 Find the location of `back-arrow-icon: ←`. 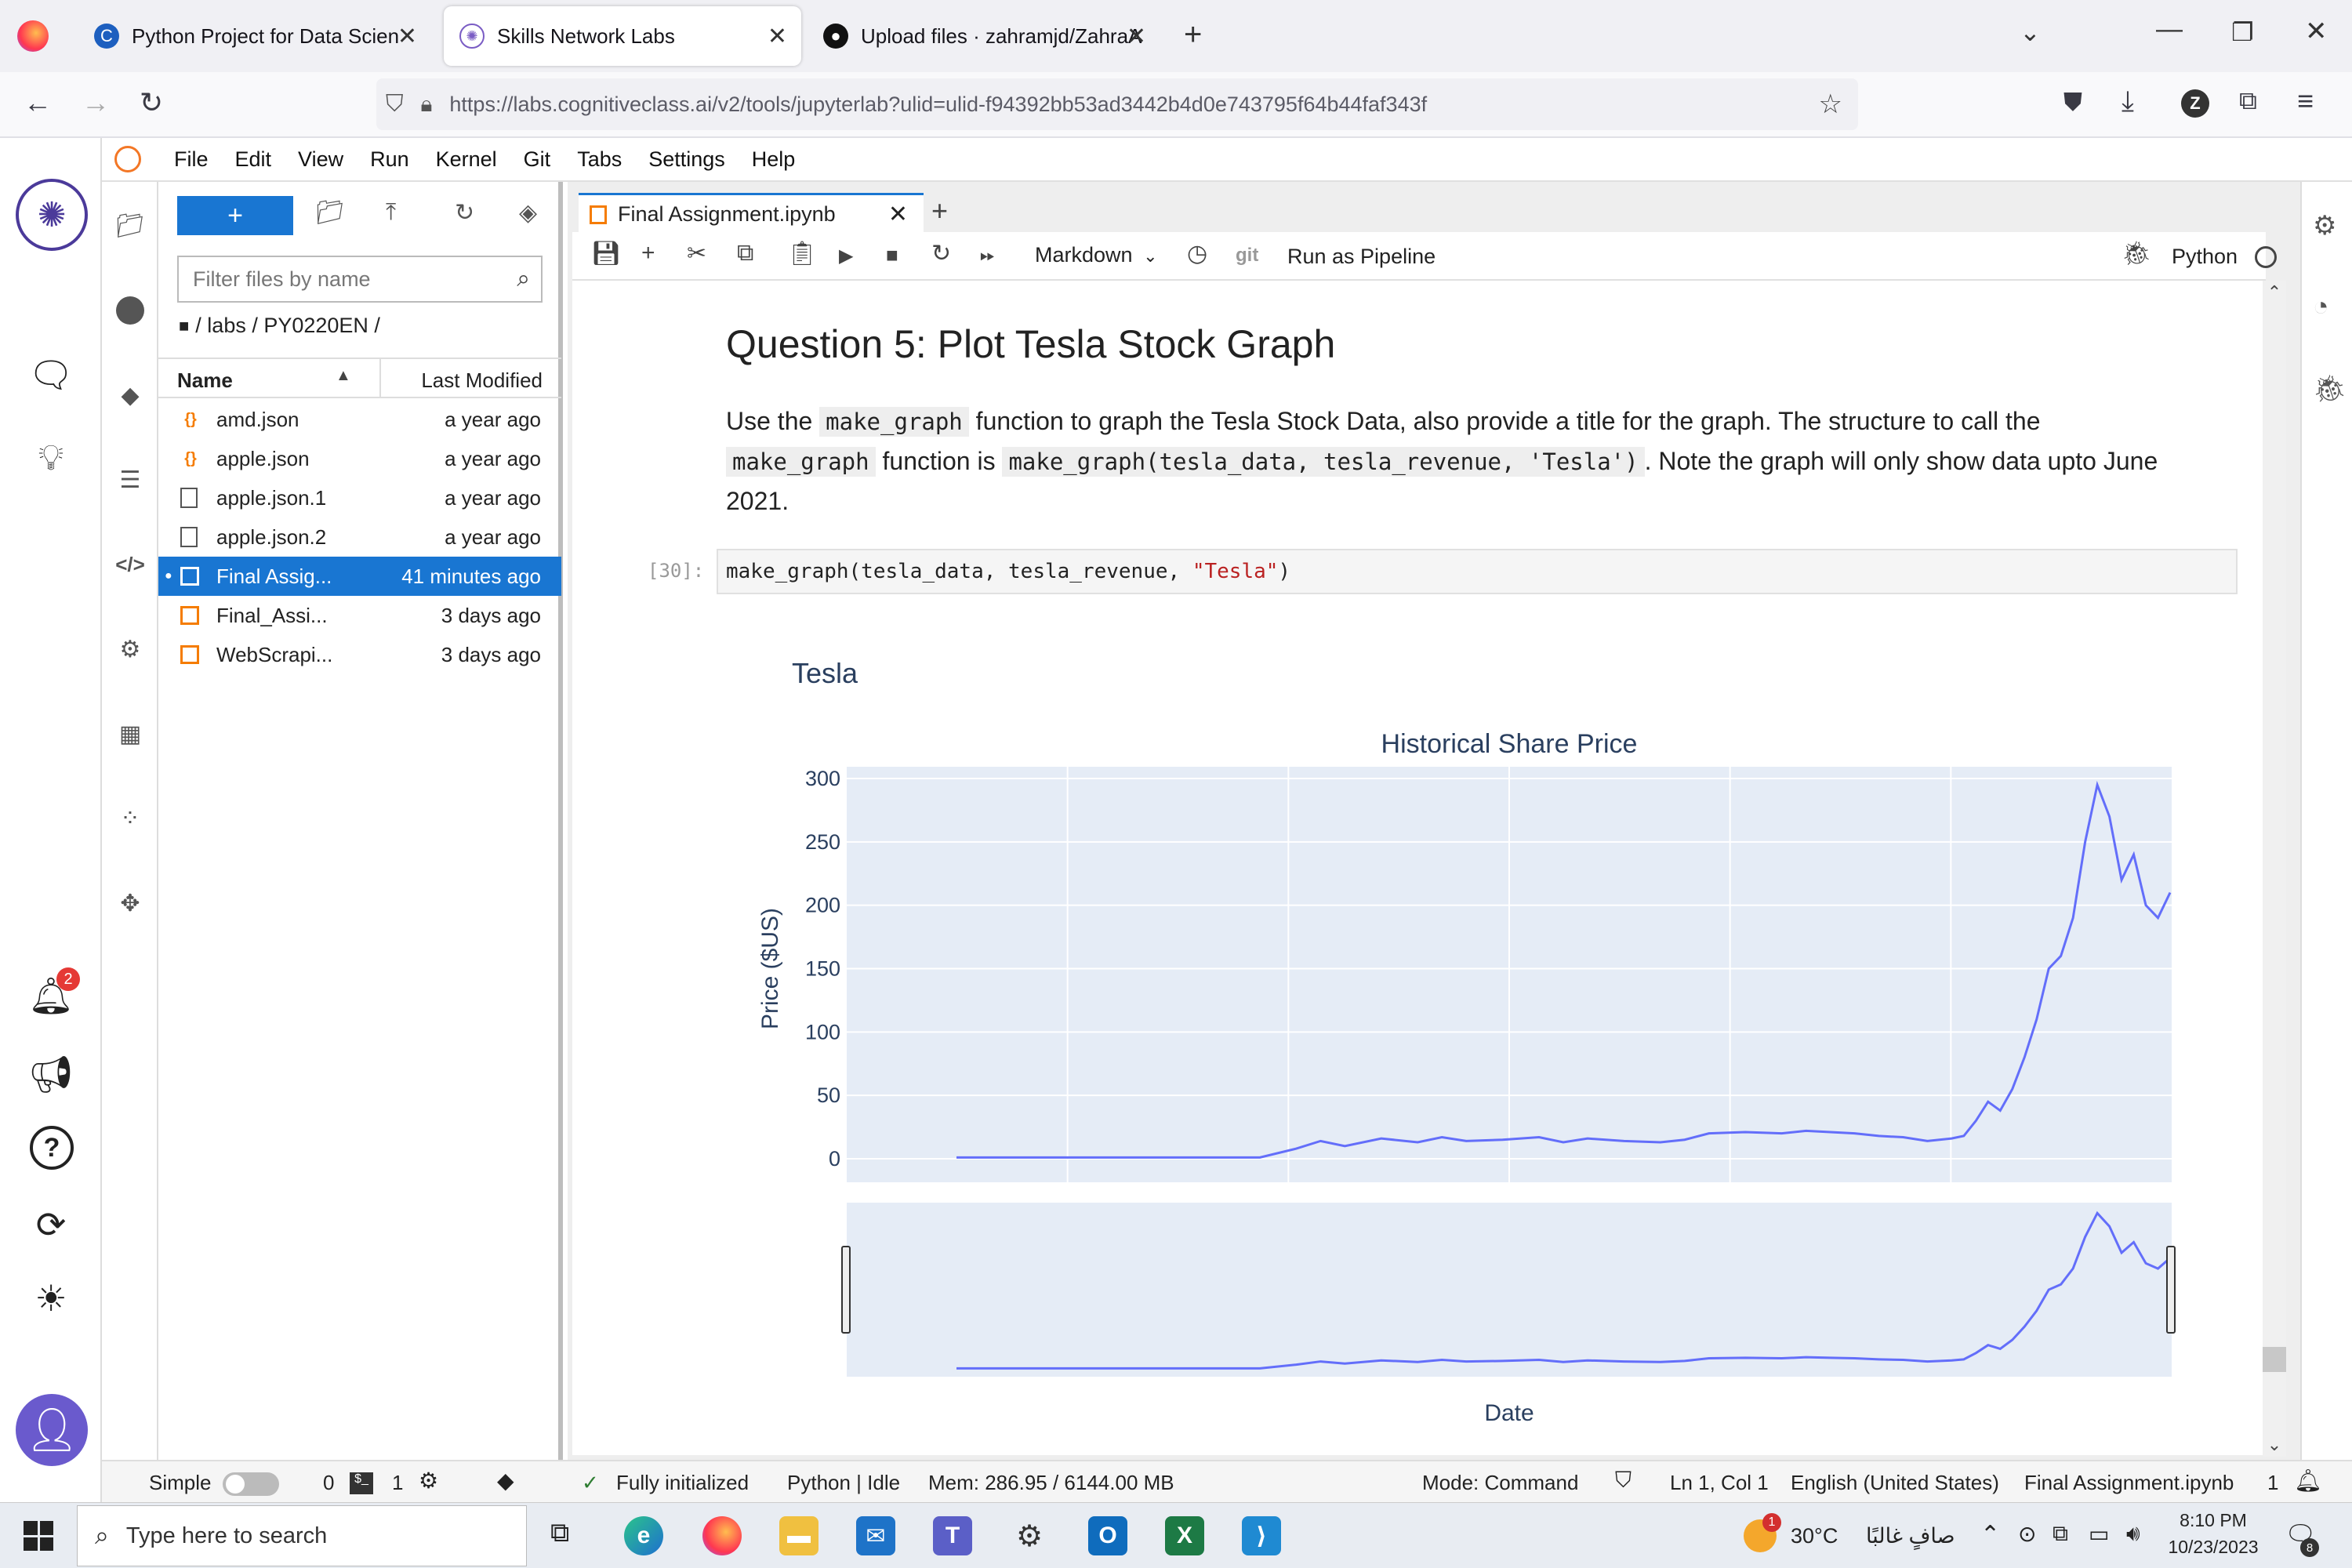

back-arrow-icon: ← is located at coordinates (38, 102).